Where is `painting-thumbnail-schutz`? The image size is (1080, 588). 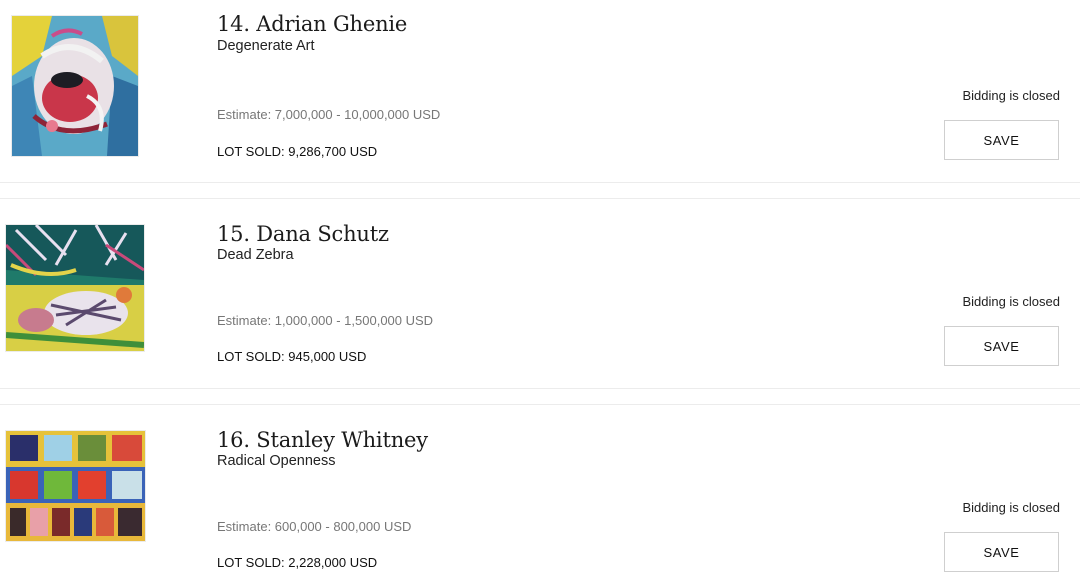 painting-thumbnail-schutz is located at coordinates (75, 288).